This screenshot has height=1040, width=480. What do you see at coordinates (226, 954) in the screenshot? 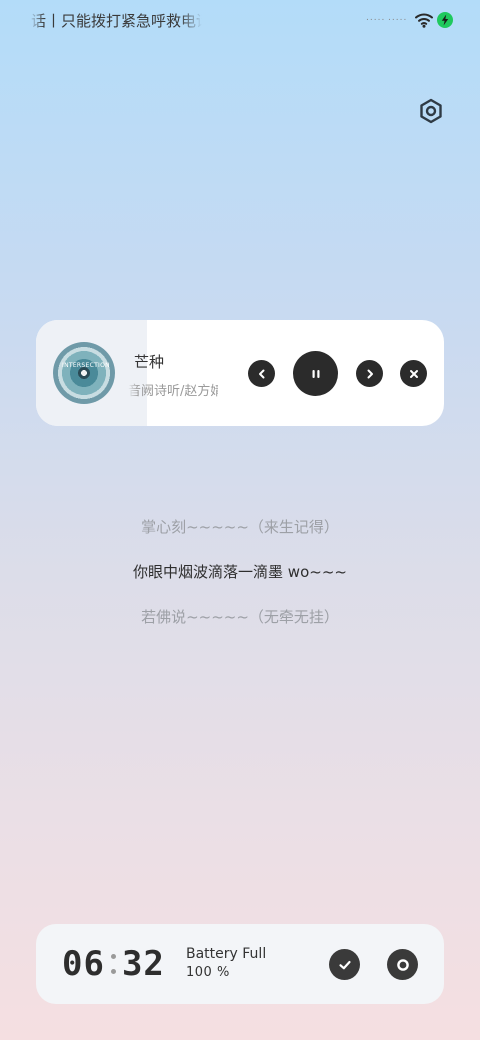
I see `battery-status-label: Battery Full` at bounding box center [226, 954].